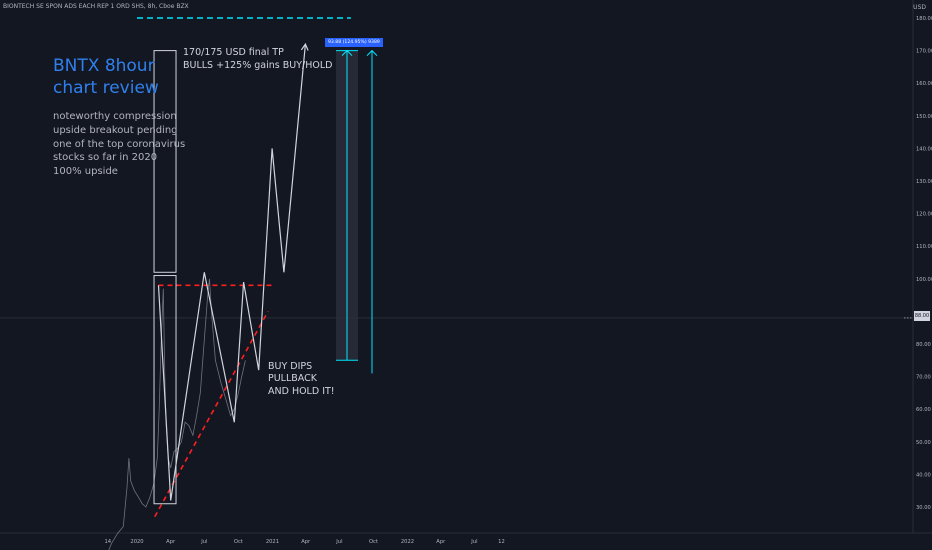 Image resolution: width=932 pixels, height=550 pixels. I want to click on y-tick-label: 80.00, so click(923, 345).